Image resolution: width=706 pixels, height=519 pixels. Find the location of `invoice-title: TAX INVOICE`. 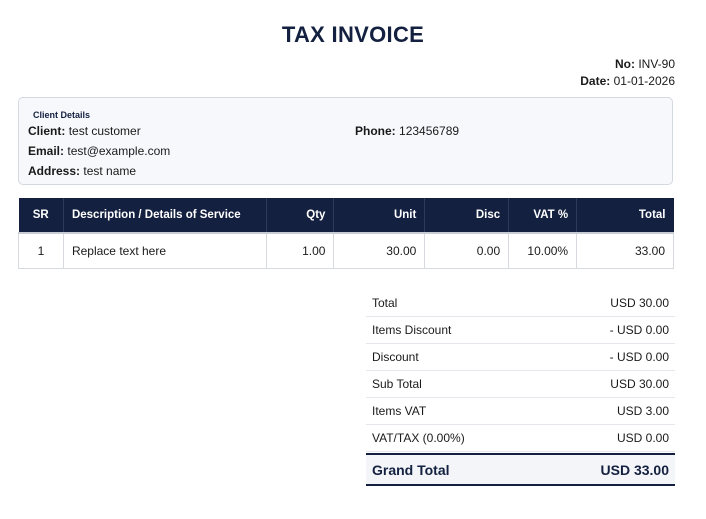

invoice-title: TAX INVOICE is located at coordinates (353, 34).